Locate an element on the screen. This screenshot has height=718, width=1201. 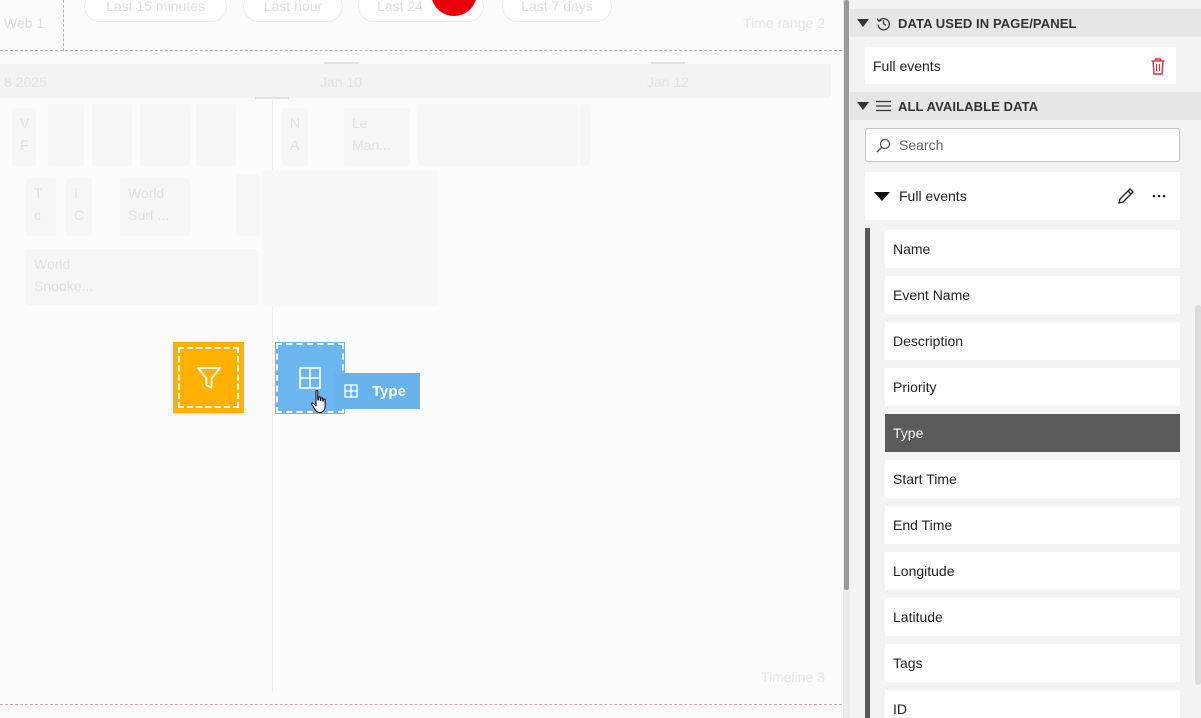
used-data-item: Full events is located at coordinates (1020, 65).